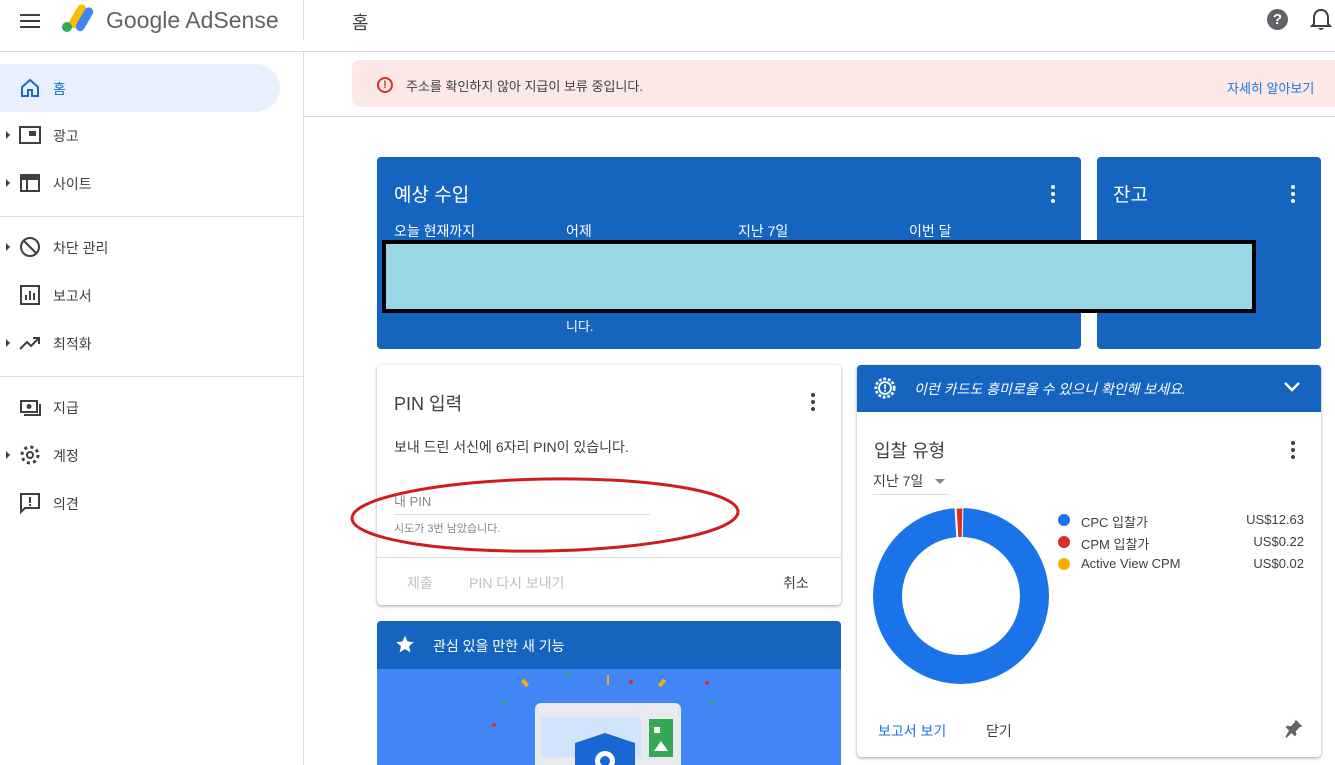  Describe the element at coordinates (81, 248) in the screenshot. I see `sidebar-item-label: 차단 관리` at that location.